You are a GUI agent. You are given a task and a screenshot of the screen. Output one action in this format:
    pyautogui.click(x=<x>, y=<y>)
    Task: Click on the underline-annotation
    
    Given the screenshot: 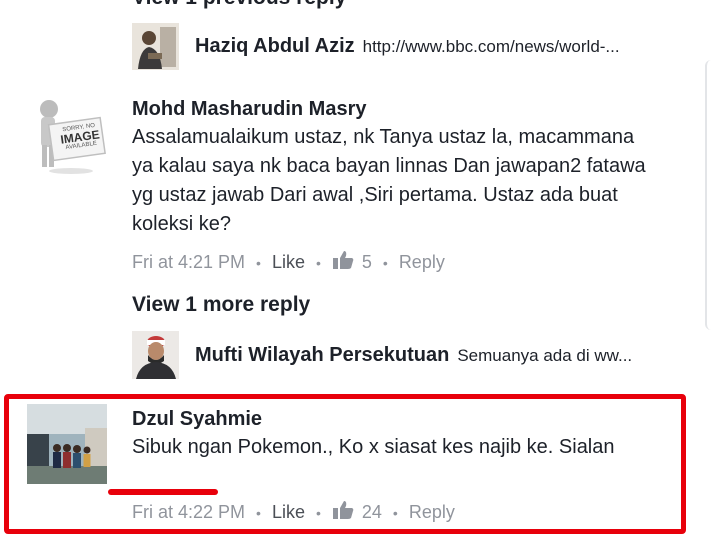 What is the action you would take?
    pyautogui.click(x=163, y=492)
    